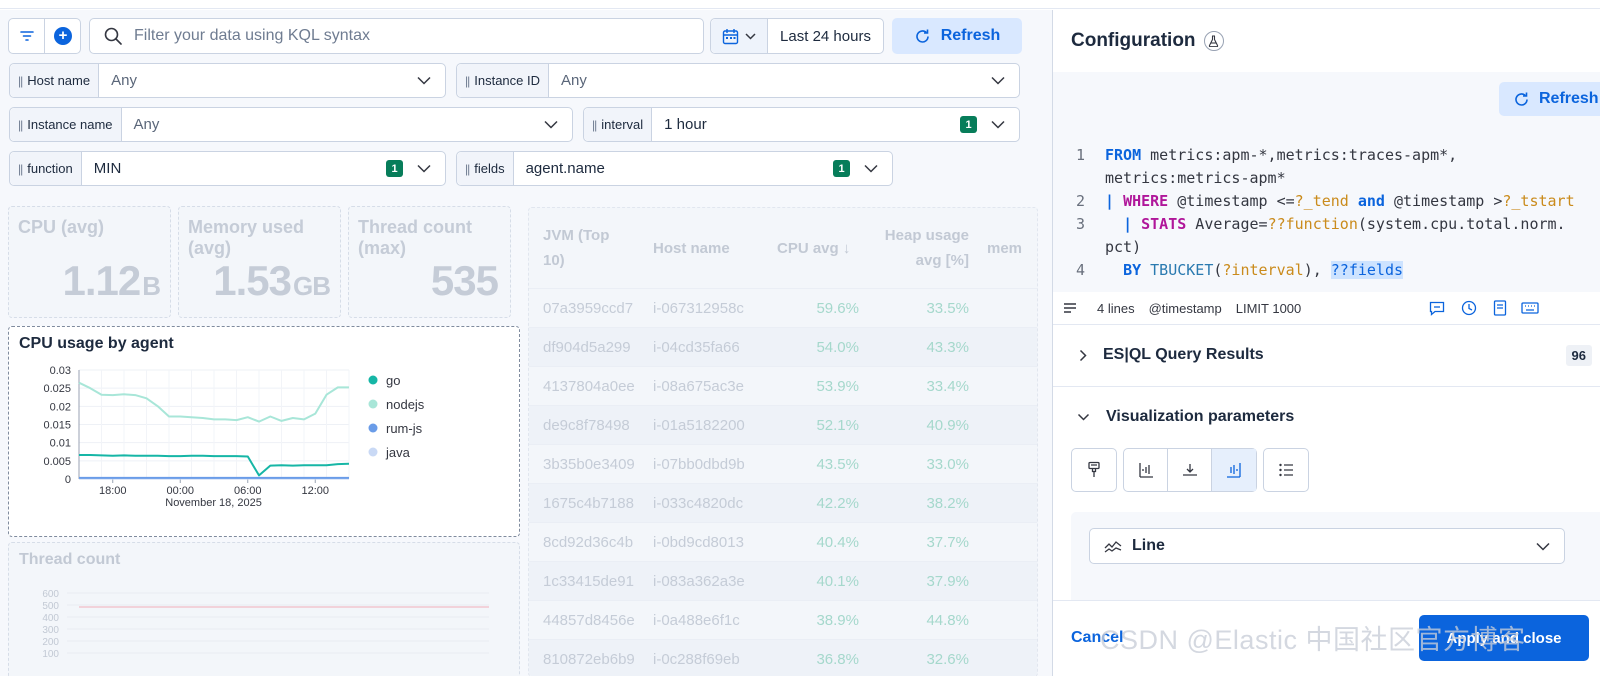 This screenshot has width=1600, height=676. I want to click on code-line: pct), so click(1123, 247).